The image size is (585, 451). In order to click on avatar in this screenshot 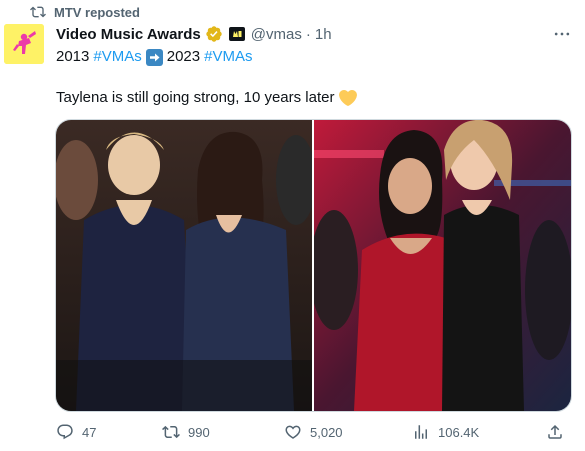, I will do `click(24, 44)`.